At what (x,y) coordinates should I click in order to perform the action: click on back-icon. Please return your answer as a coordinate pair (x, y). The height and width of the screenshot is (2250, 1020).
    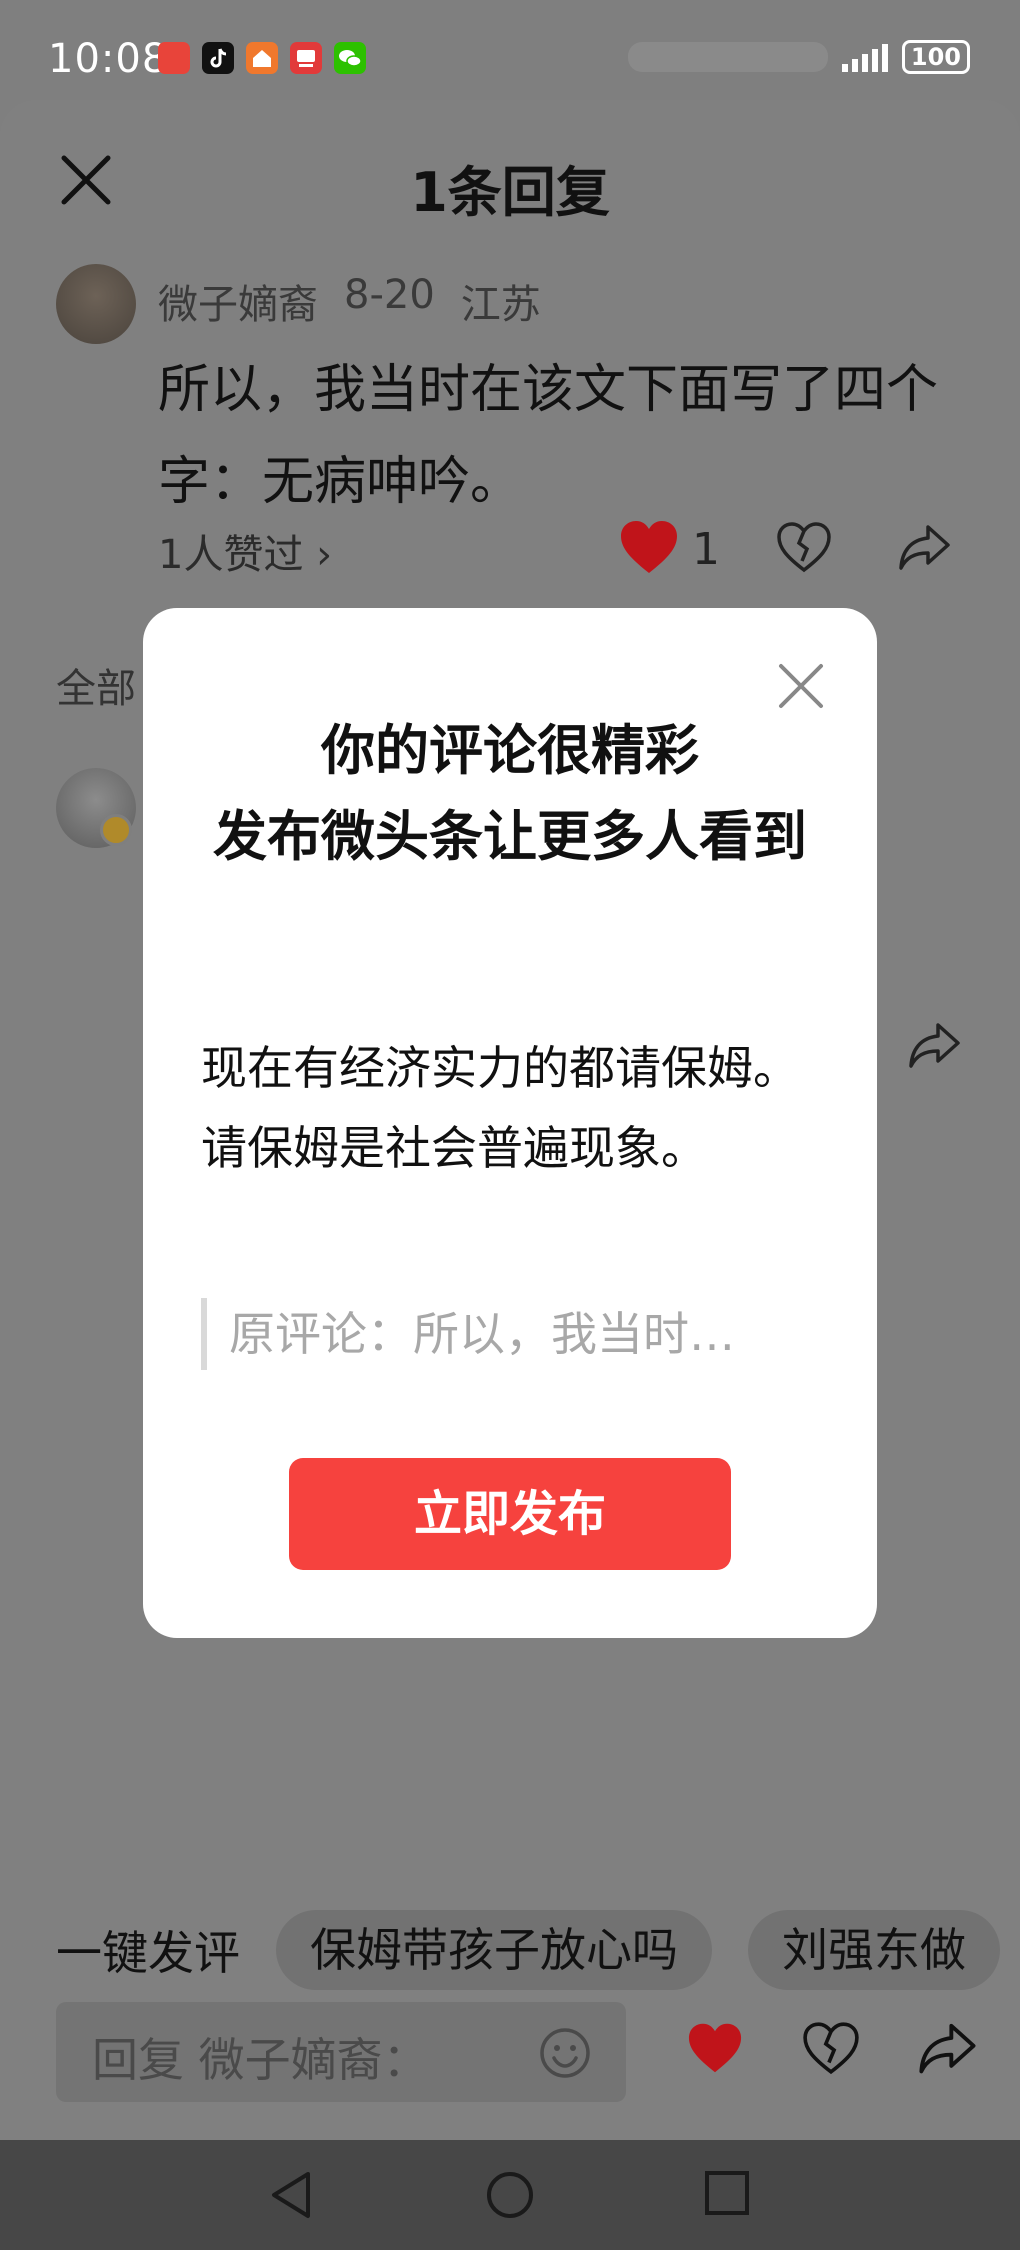
    Looking at the image, I should click on (292, 2197).